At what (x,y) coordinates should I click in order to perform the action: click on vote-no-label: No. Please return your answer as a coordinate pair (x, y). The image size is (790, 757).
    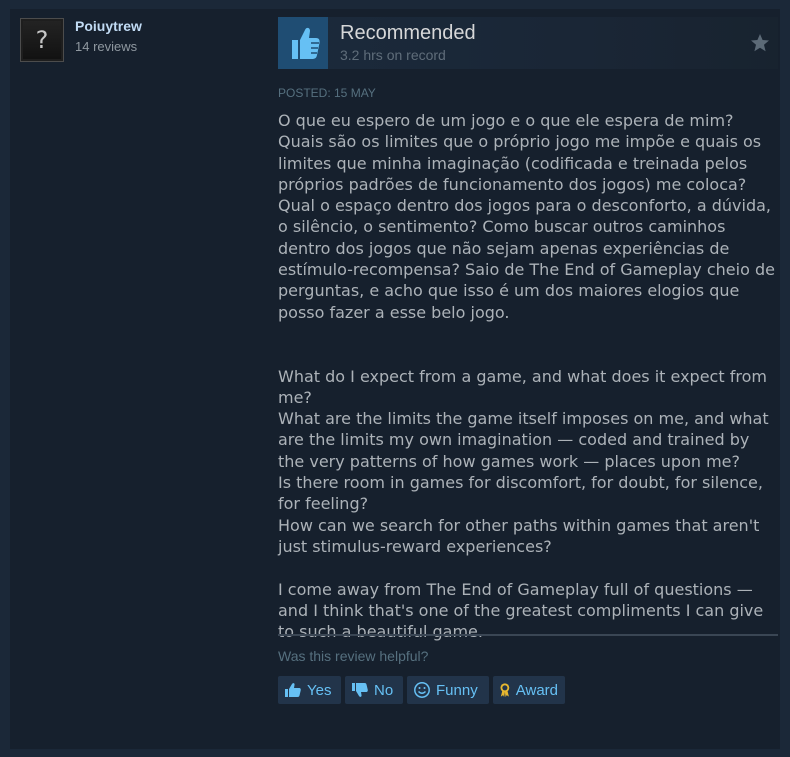
    Looking at the image, I should click on (384, 690).